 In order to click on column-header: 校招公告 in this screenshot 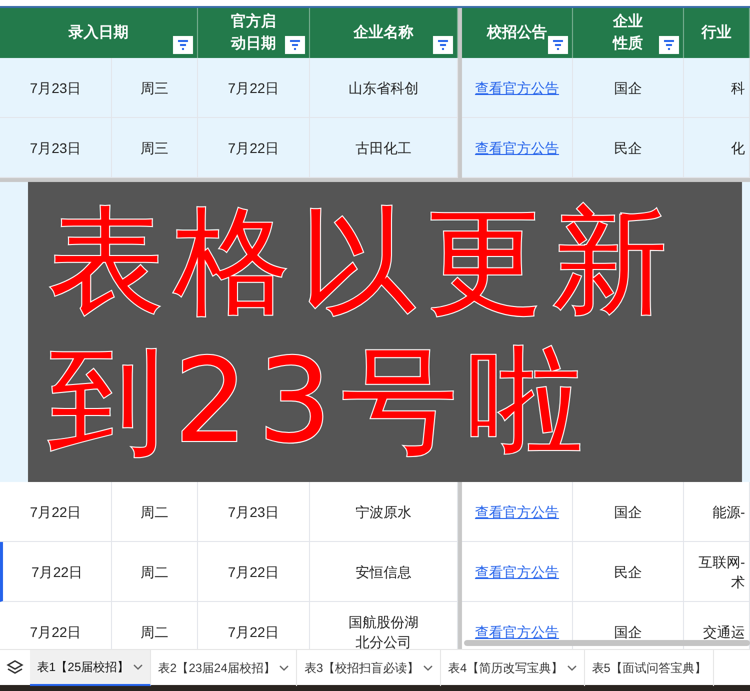, I will do `click(517, 33)`.